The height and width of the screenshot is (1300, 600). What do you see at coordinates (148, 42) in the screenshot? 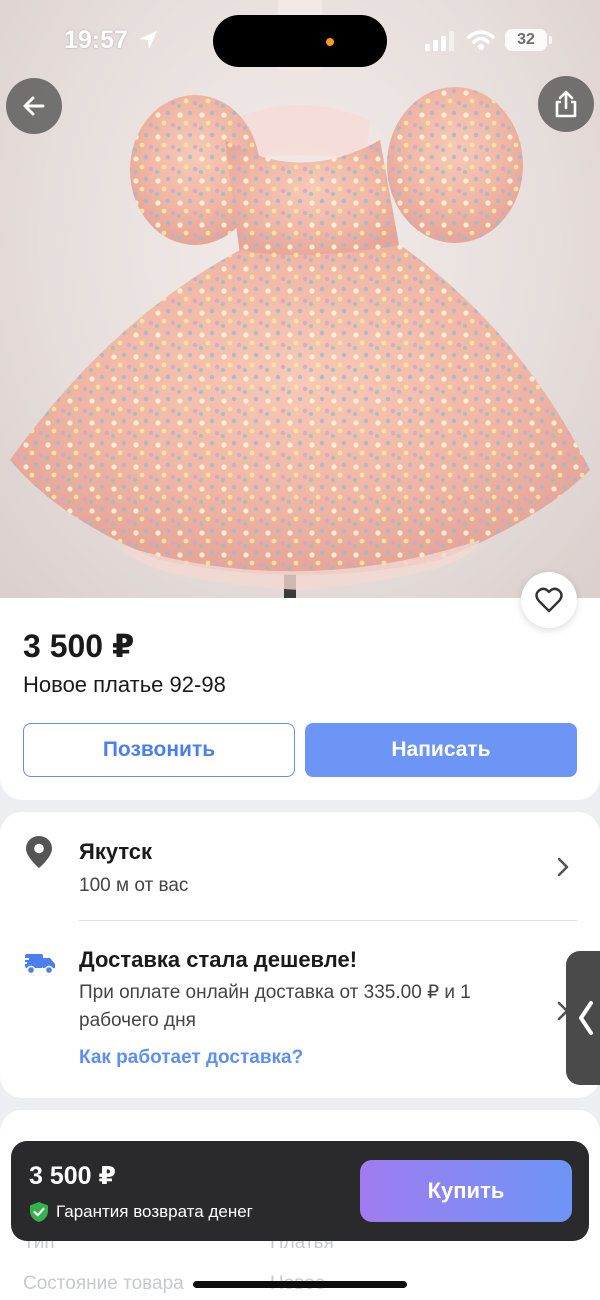
I see `location-arrow-icon` at bounding box center [148, 42].